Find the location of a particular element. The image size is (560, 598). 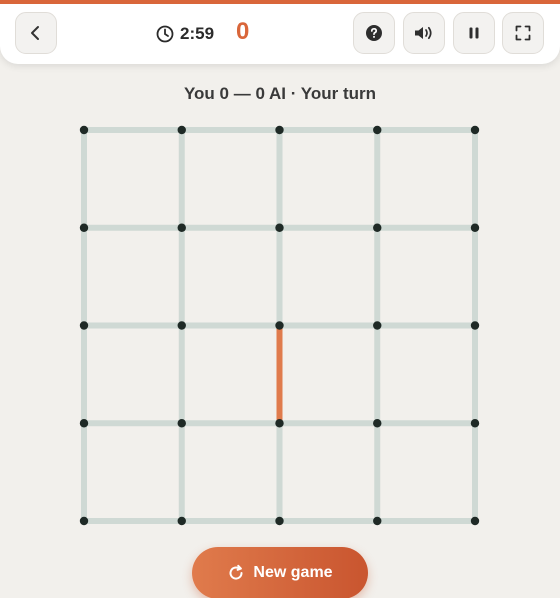

restart-icon is located at coordinates (236, 572).